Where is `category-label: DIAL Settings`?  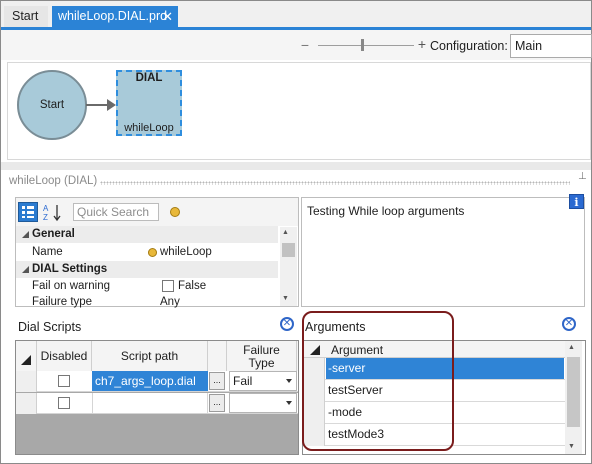 category-label: DIAL Settings is located at coordinates (70, 269).